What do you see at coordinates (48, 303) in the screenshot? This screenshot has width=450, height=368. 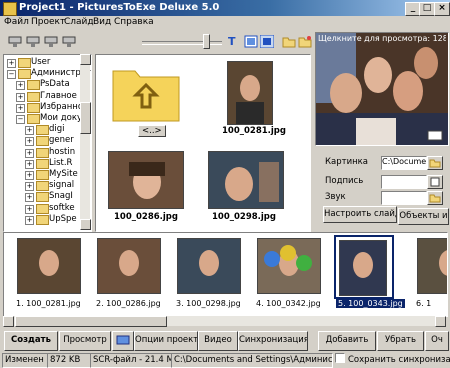 I see `timeline-caption: 1. 100_0281.jpg` at bounding box center [48, 303].